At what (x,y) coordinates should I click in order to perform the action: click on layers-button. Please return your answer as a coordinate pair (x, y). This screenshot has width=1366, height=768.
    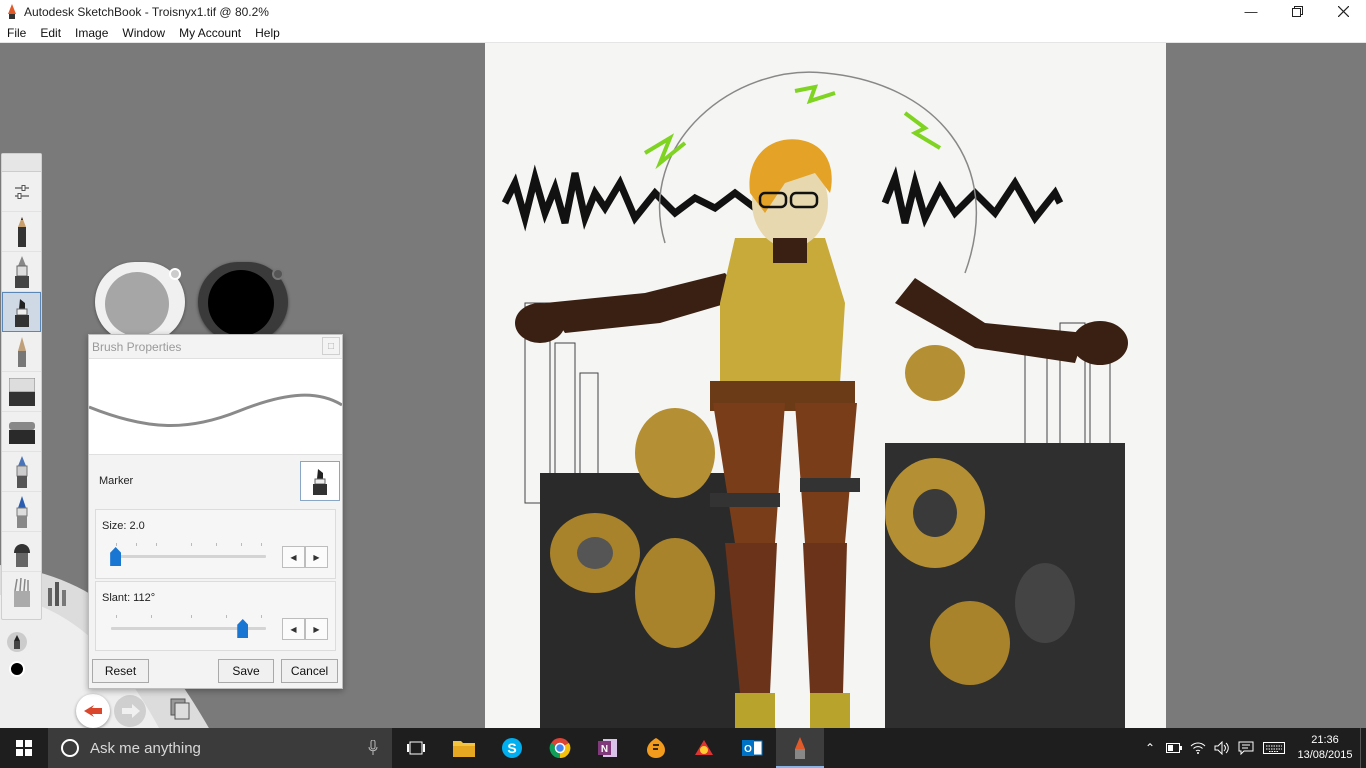
    Looking at the image, I should click on (180, 709).